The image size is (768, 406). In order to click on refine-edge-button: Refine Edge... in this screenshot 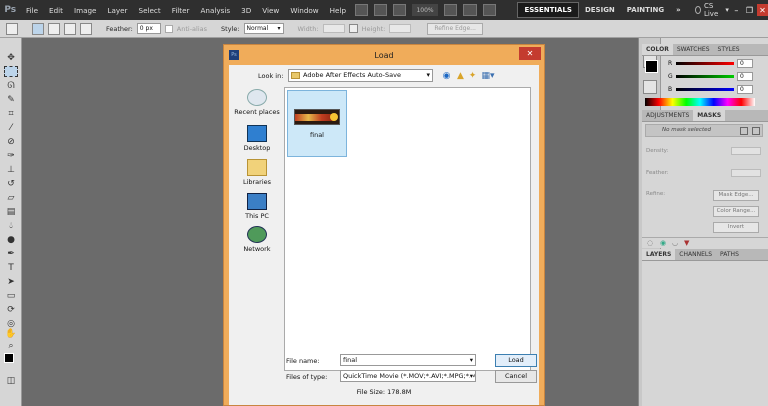, I will do `click(455, 28)`.